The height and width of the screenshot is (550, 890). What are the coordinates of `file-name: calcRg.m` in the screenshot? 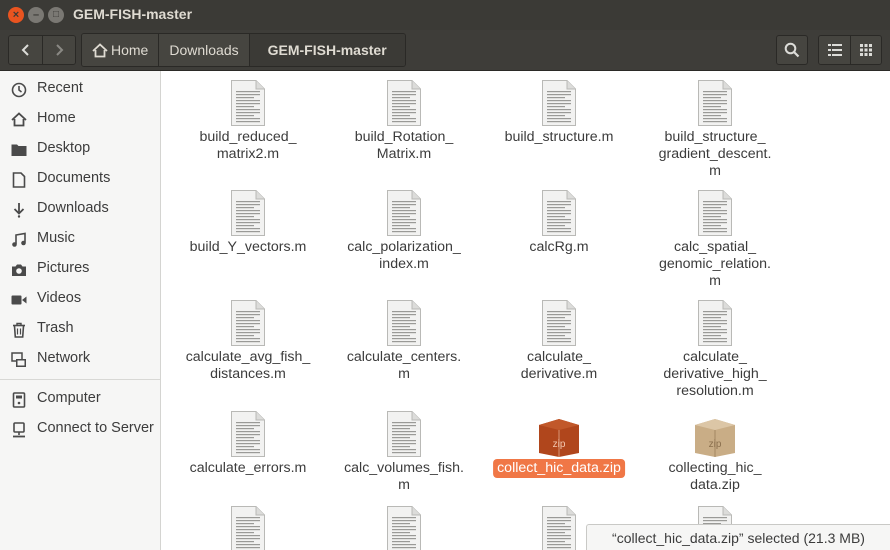 It's located at (559, 247).